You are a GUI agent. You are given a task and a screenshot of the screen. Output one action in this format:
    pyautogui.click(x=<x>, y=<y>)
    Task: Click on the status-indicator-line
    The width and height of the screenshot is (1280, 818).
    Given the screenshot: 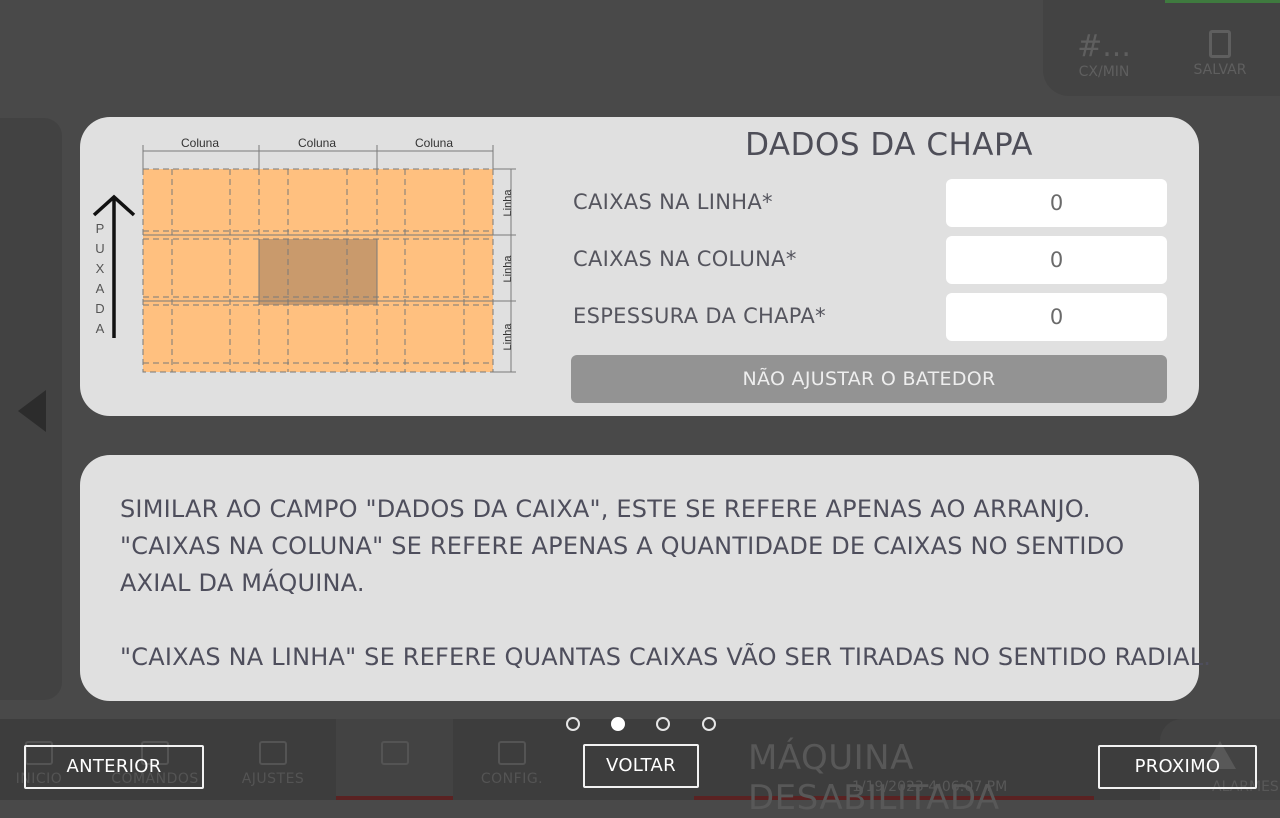 What is the action you would take?
    pyautogui.click(x=1222, y=1)
    